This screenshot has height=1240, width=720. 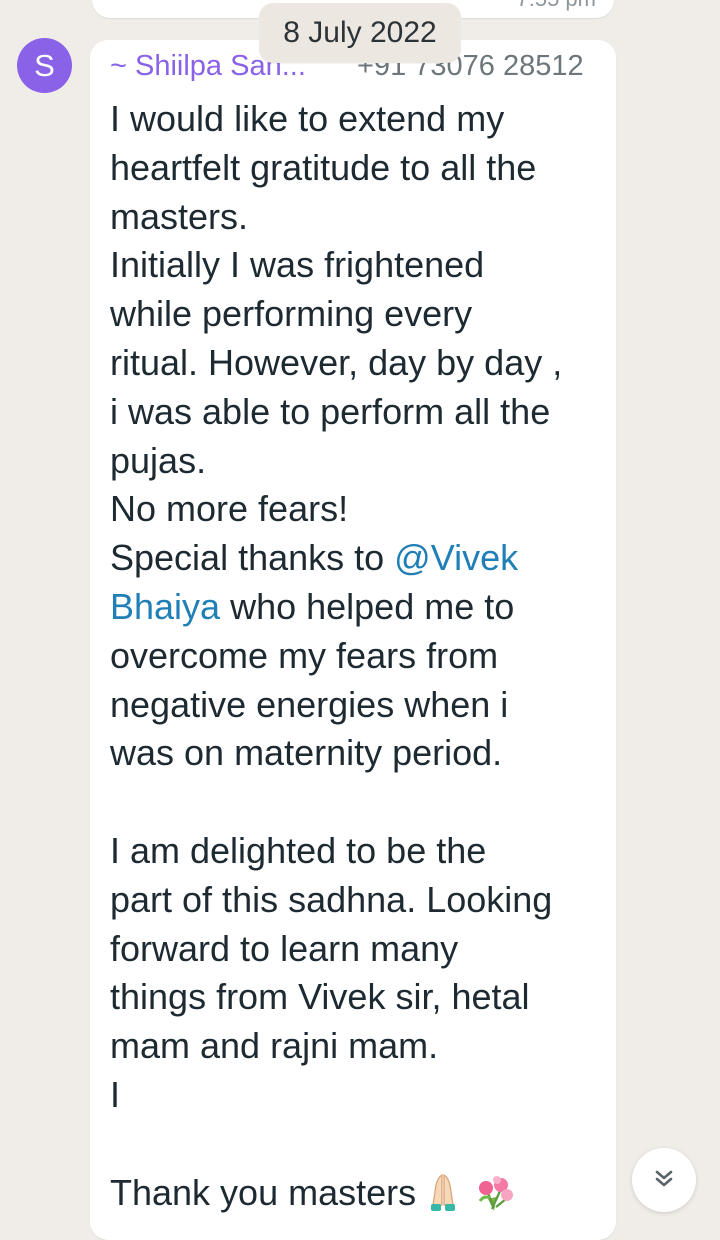 I want to click on message-line: things from Vivek sir, hetal, so click(x=320, y=997).